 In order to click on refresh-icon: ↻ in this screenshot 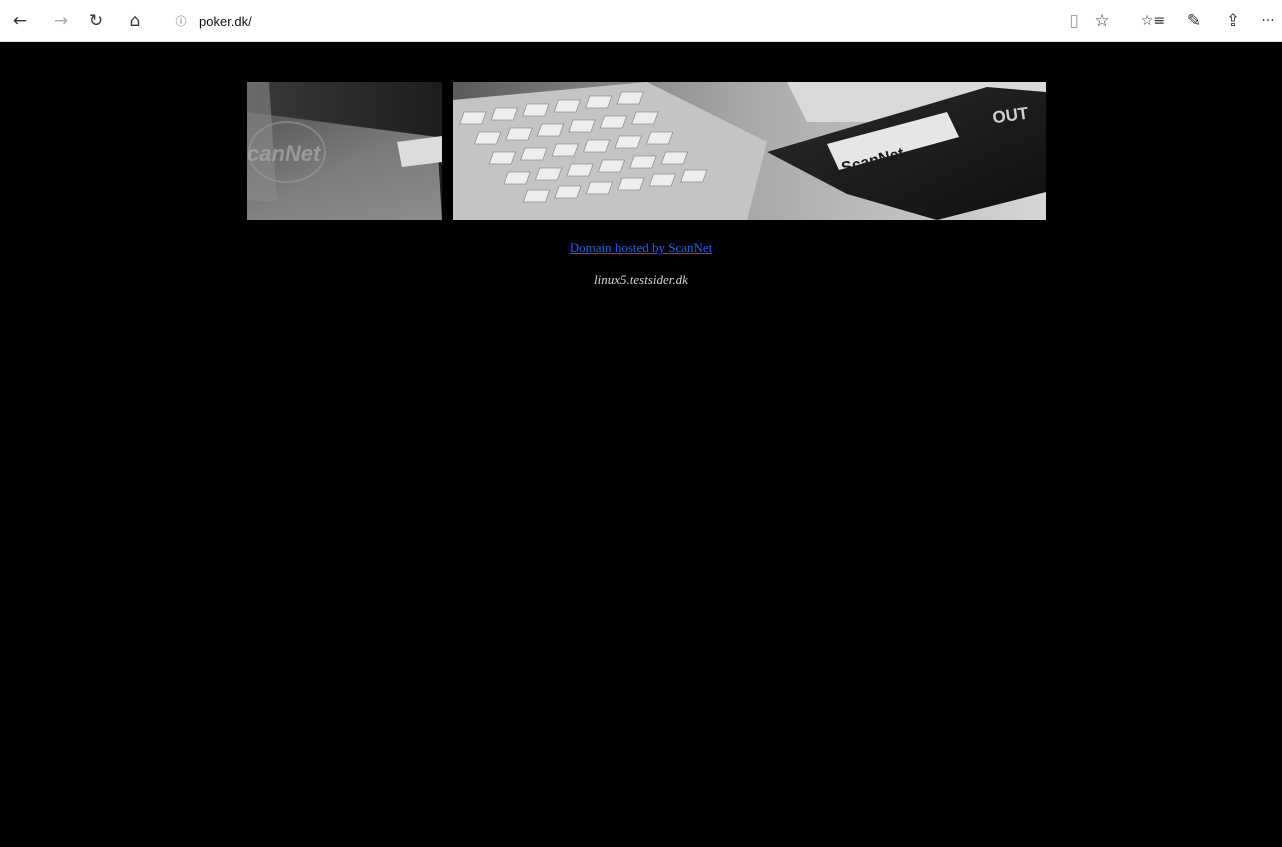, I will do `click(96, 21)`.